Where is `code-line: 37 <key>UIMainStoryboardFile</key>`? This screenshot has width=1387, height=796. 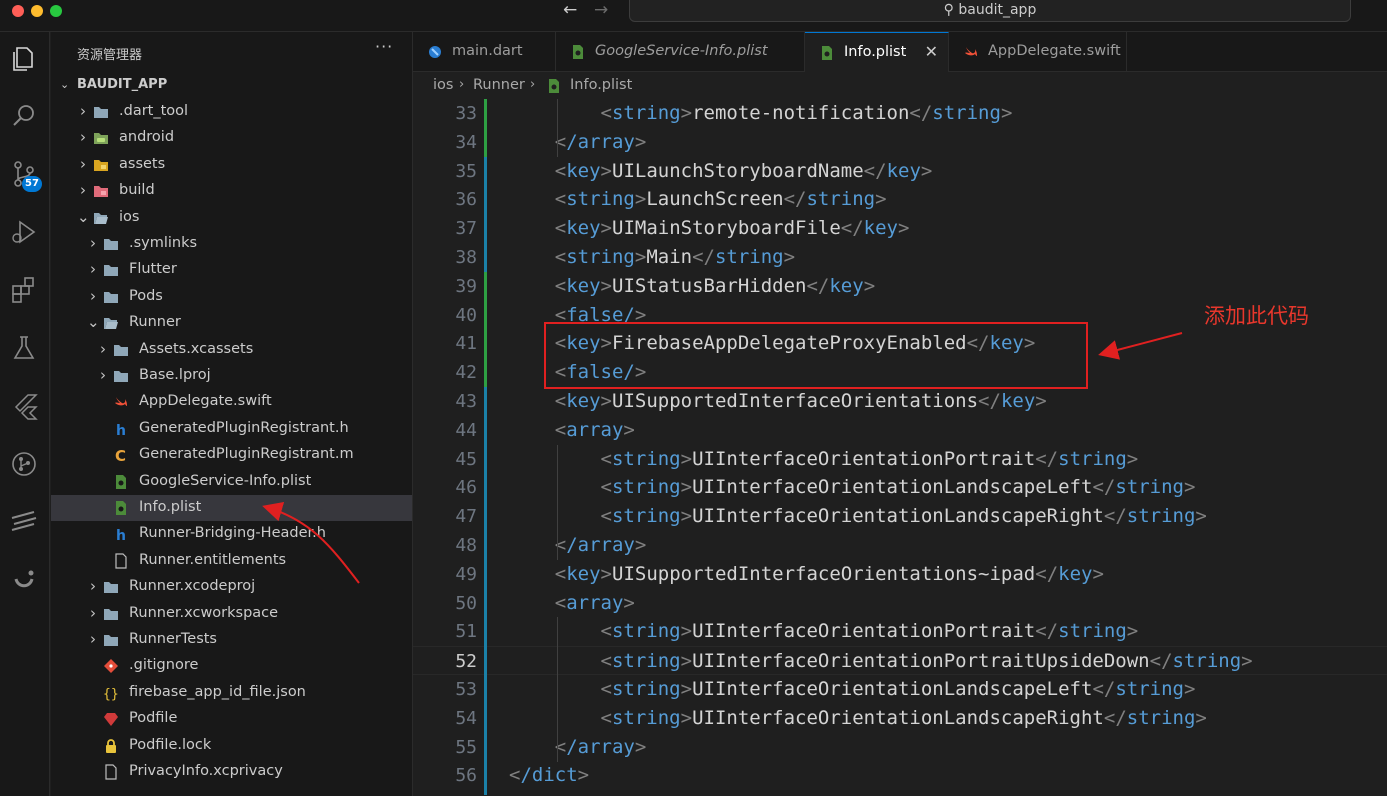
code-line: 37 <key>UIMainStoryboardFile</key> is located at coordinates (900, 228).